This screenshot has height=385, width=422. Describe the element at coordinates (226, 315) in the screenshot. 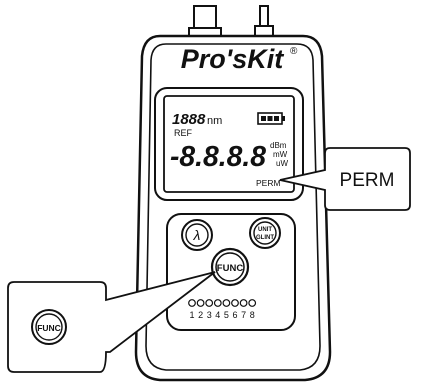

I see `led-number-5: 5` at that location.